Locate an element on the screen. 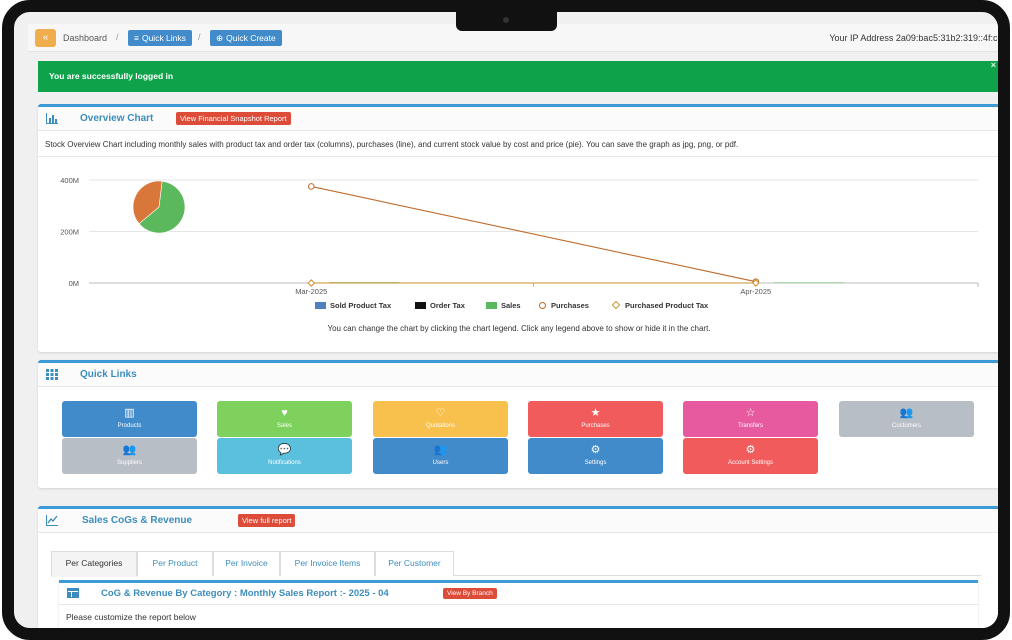  customize-report-text: Please customize the report below is located at coordinates (131, 617).